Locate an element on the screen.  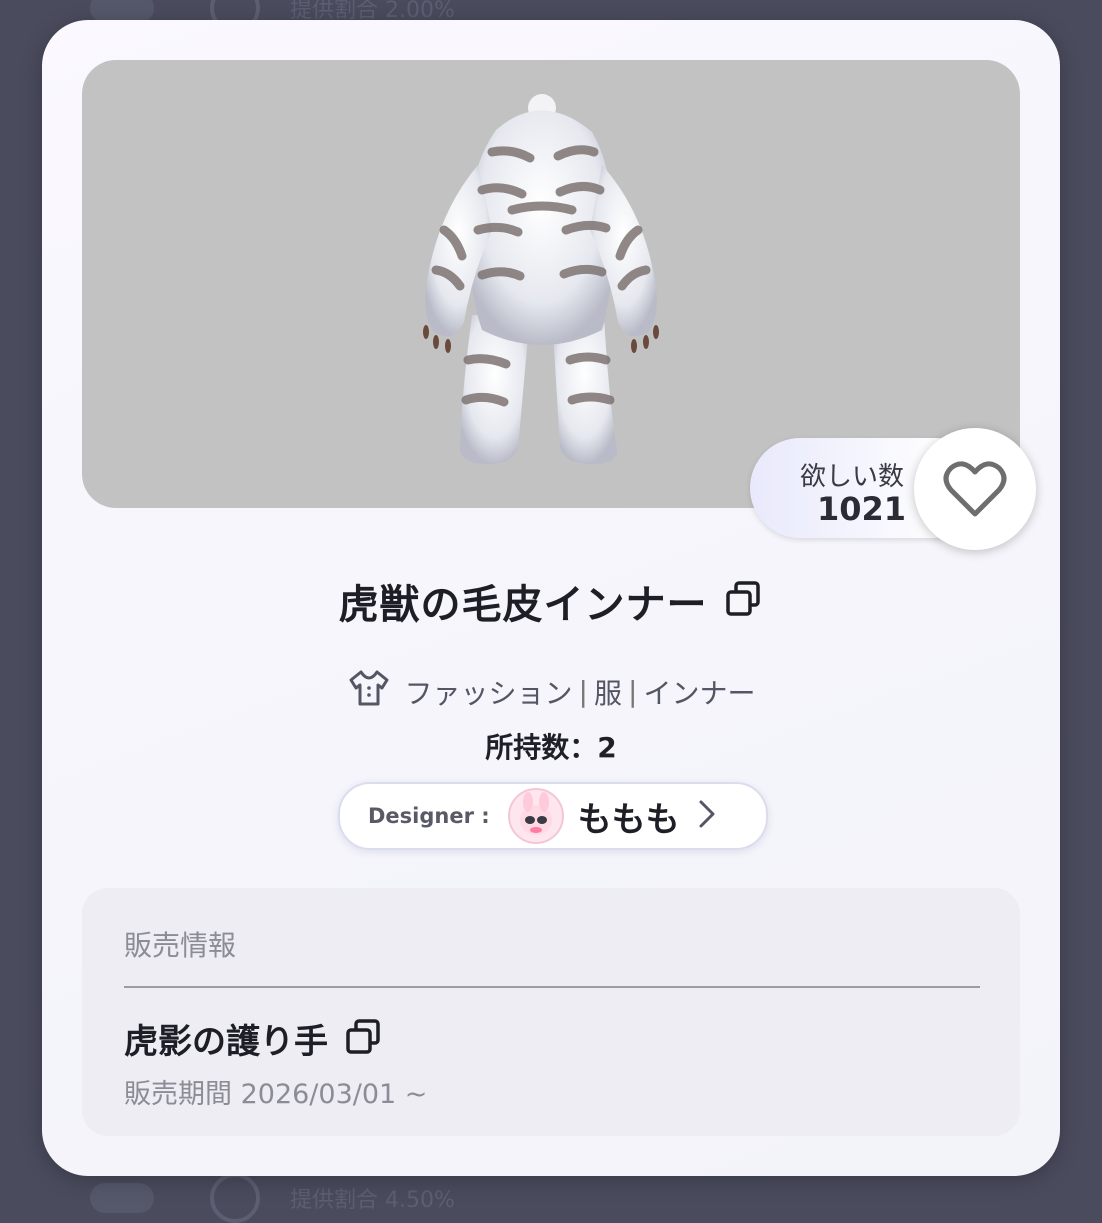
designer-link: Designer : ももも is located at coordinates (553, 816).